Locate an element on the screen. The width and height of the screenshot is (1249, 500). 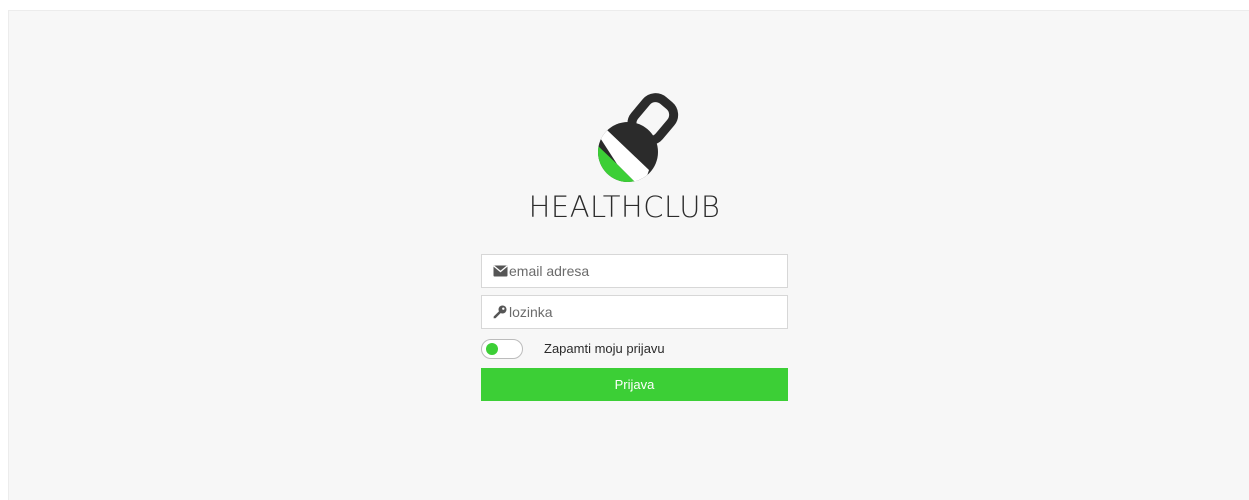
key-icon is located at coordinates (500, 312).